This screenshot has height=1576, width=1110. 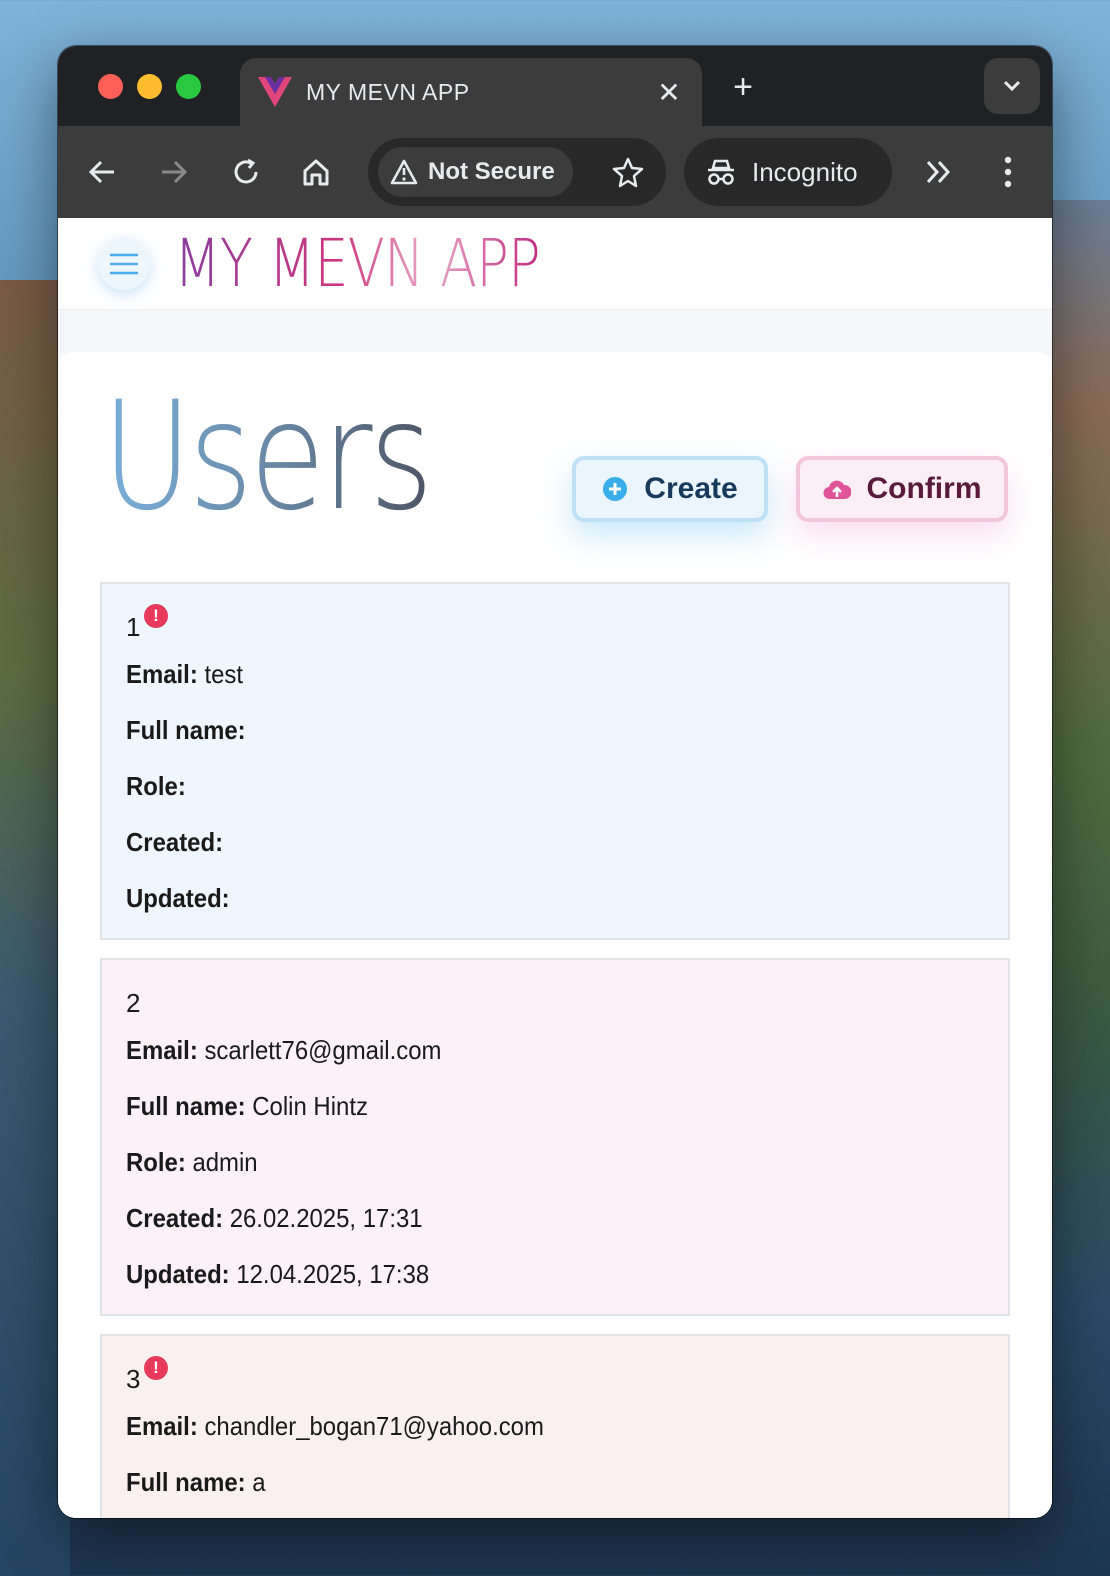 I want to click on create-button: Create, so click(x=670, y=489).